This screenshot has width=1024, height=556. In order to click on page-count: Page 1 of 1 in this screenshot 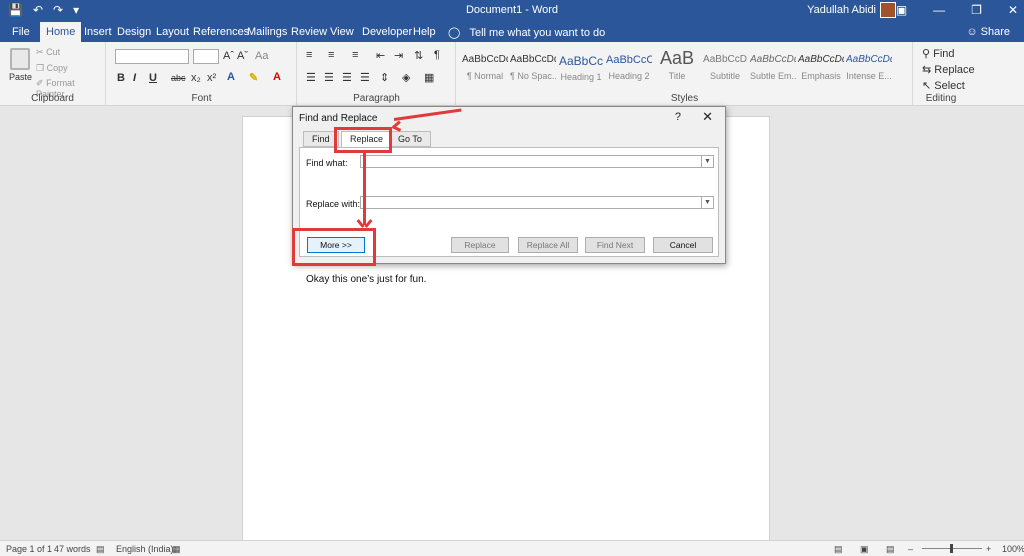, I will do `click(29, 549)`.